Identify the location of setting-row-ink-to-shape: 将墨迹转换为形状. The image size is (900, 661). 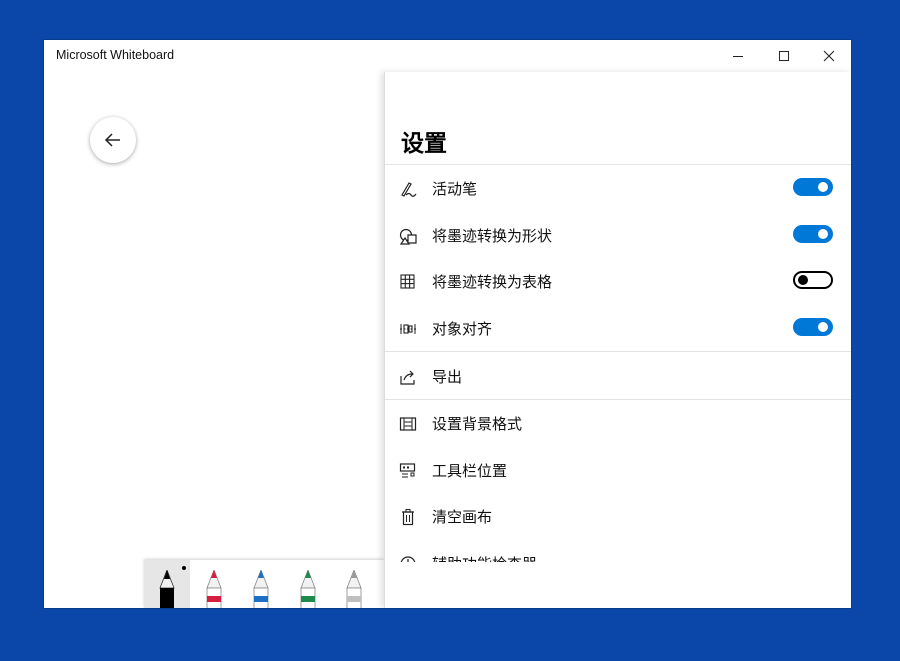
(618, 235).